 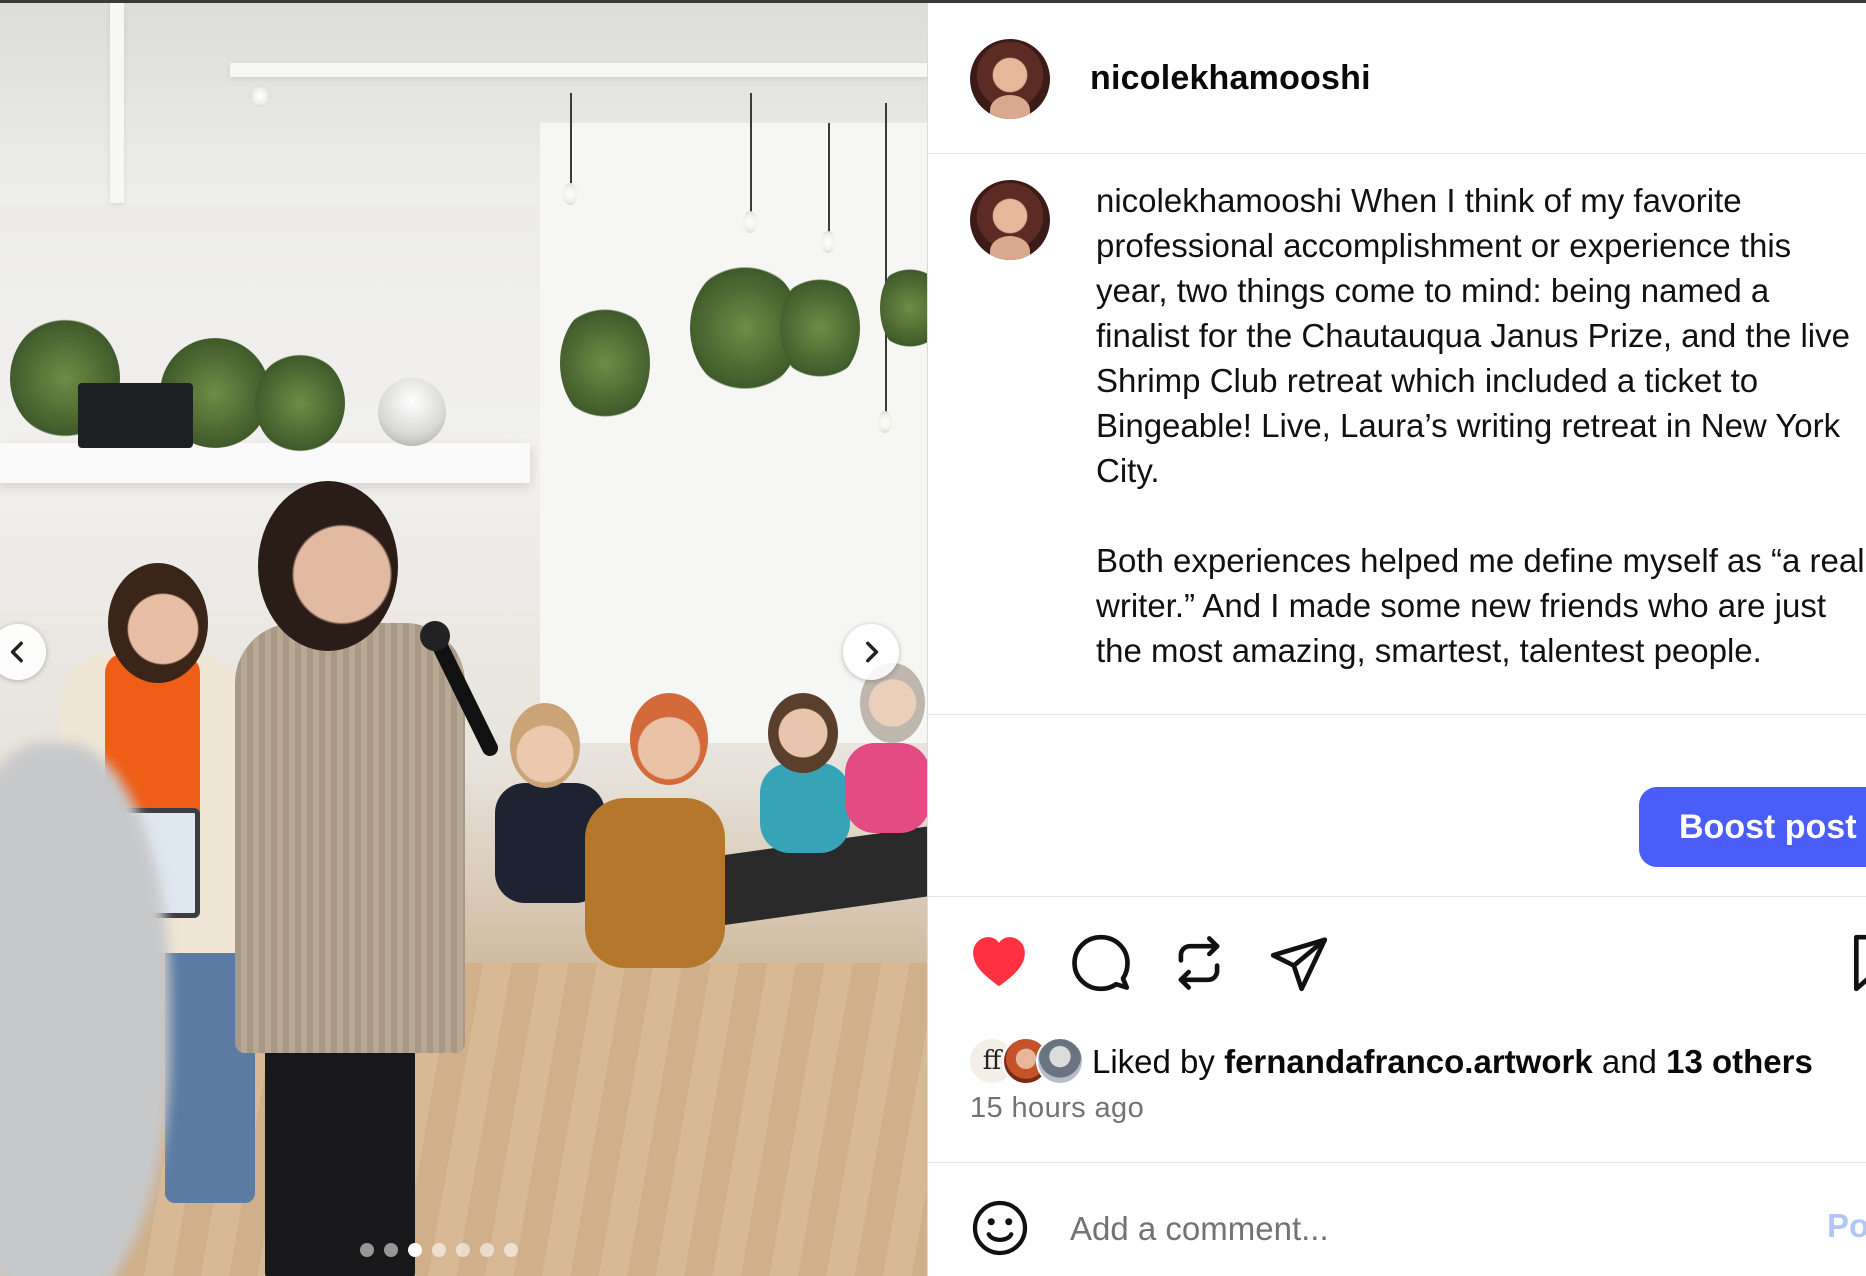 What do you see at coordinates (1397, 78) in the screenshot?
I see `post-header: nicolekhamooshi` at bounding box center [1397, 78].